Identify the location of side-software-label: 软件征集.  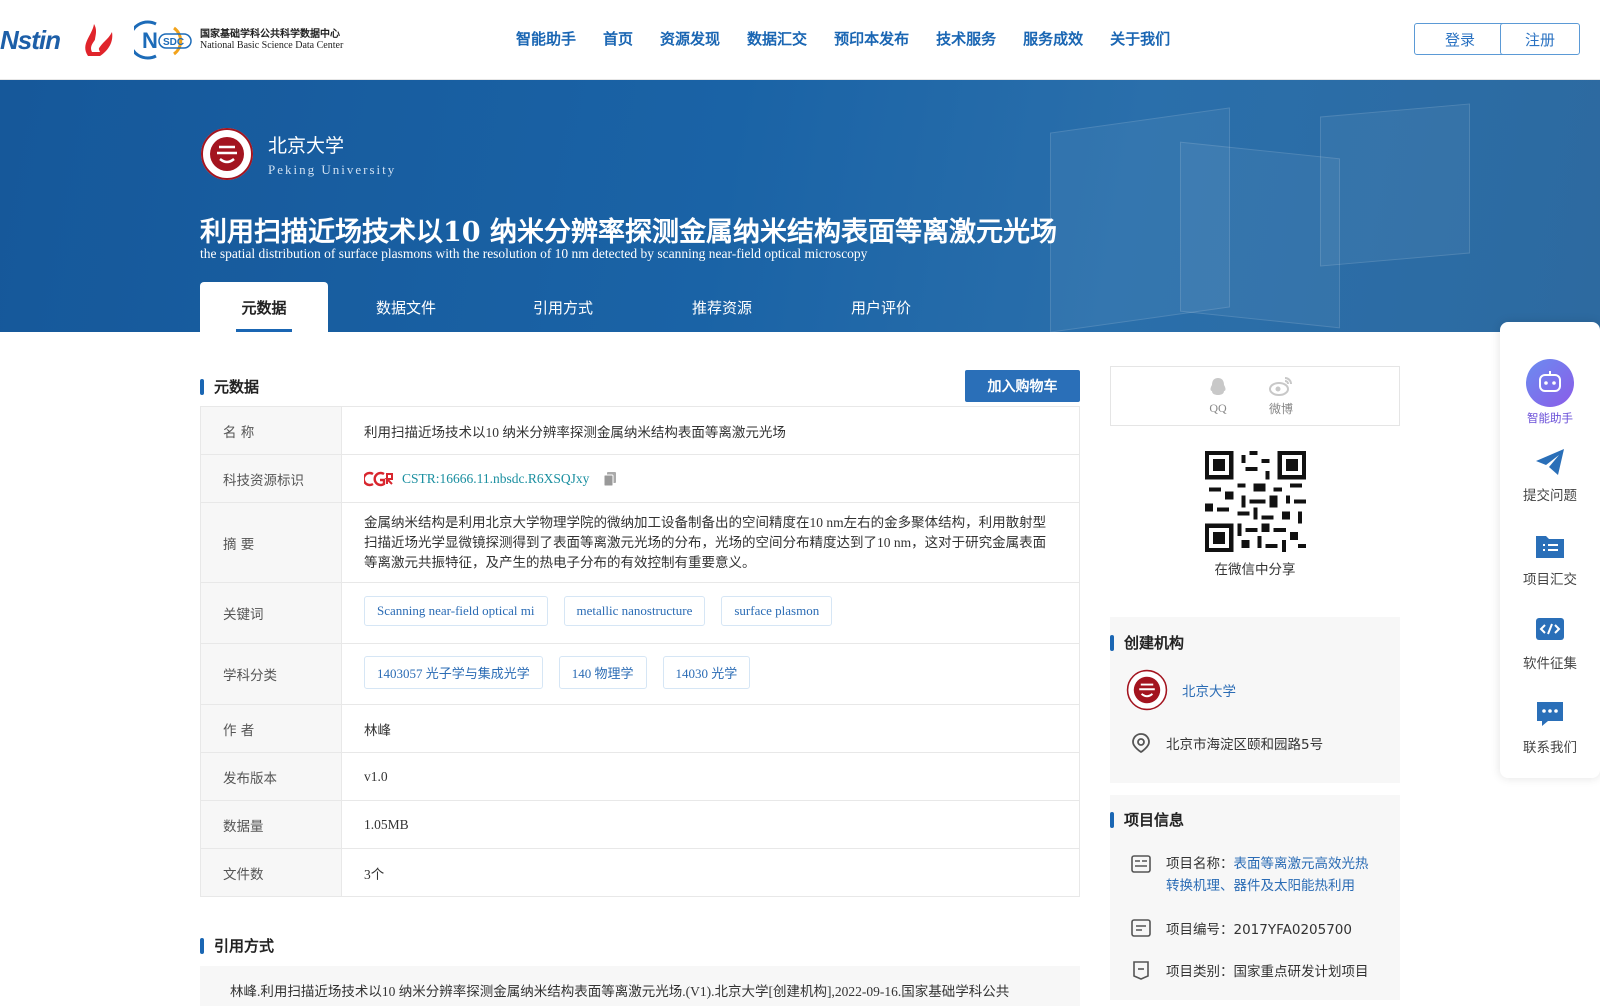
(1550, 664).